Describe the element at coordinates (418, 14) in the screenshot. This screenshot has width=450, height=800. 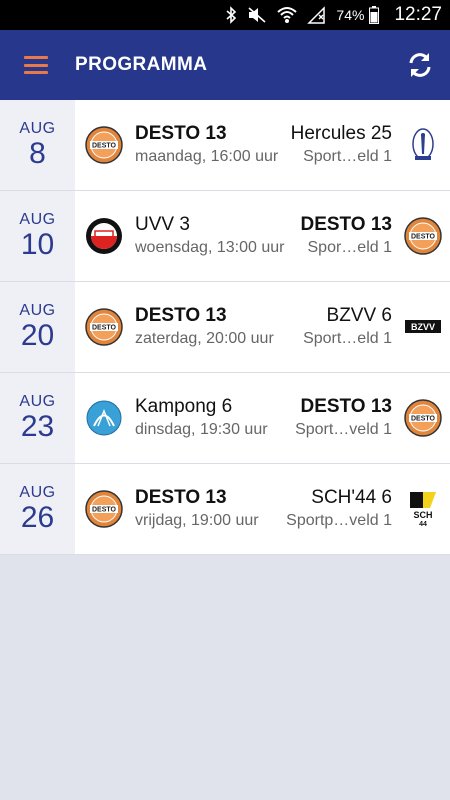
I see `clock: 12:27` at that location.